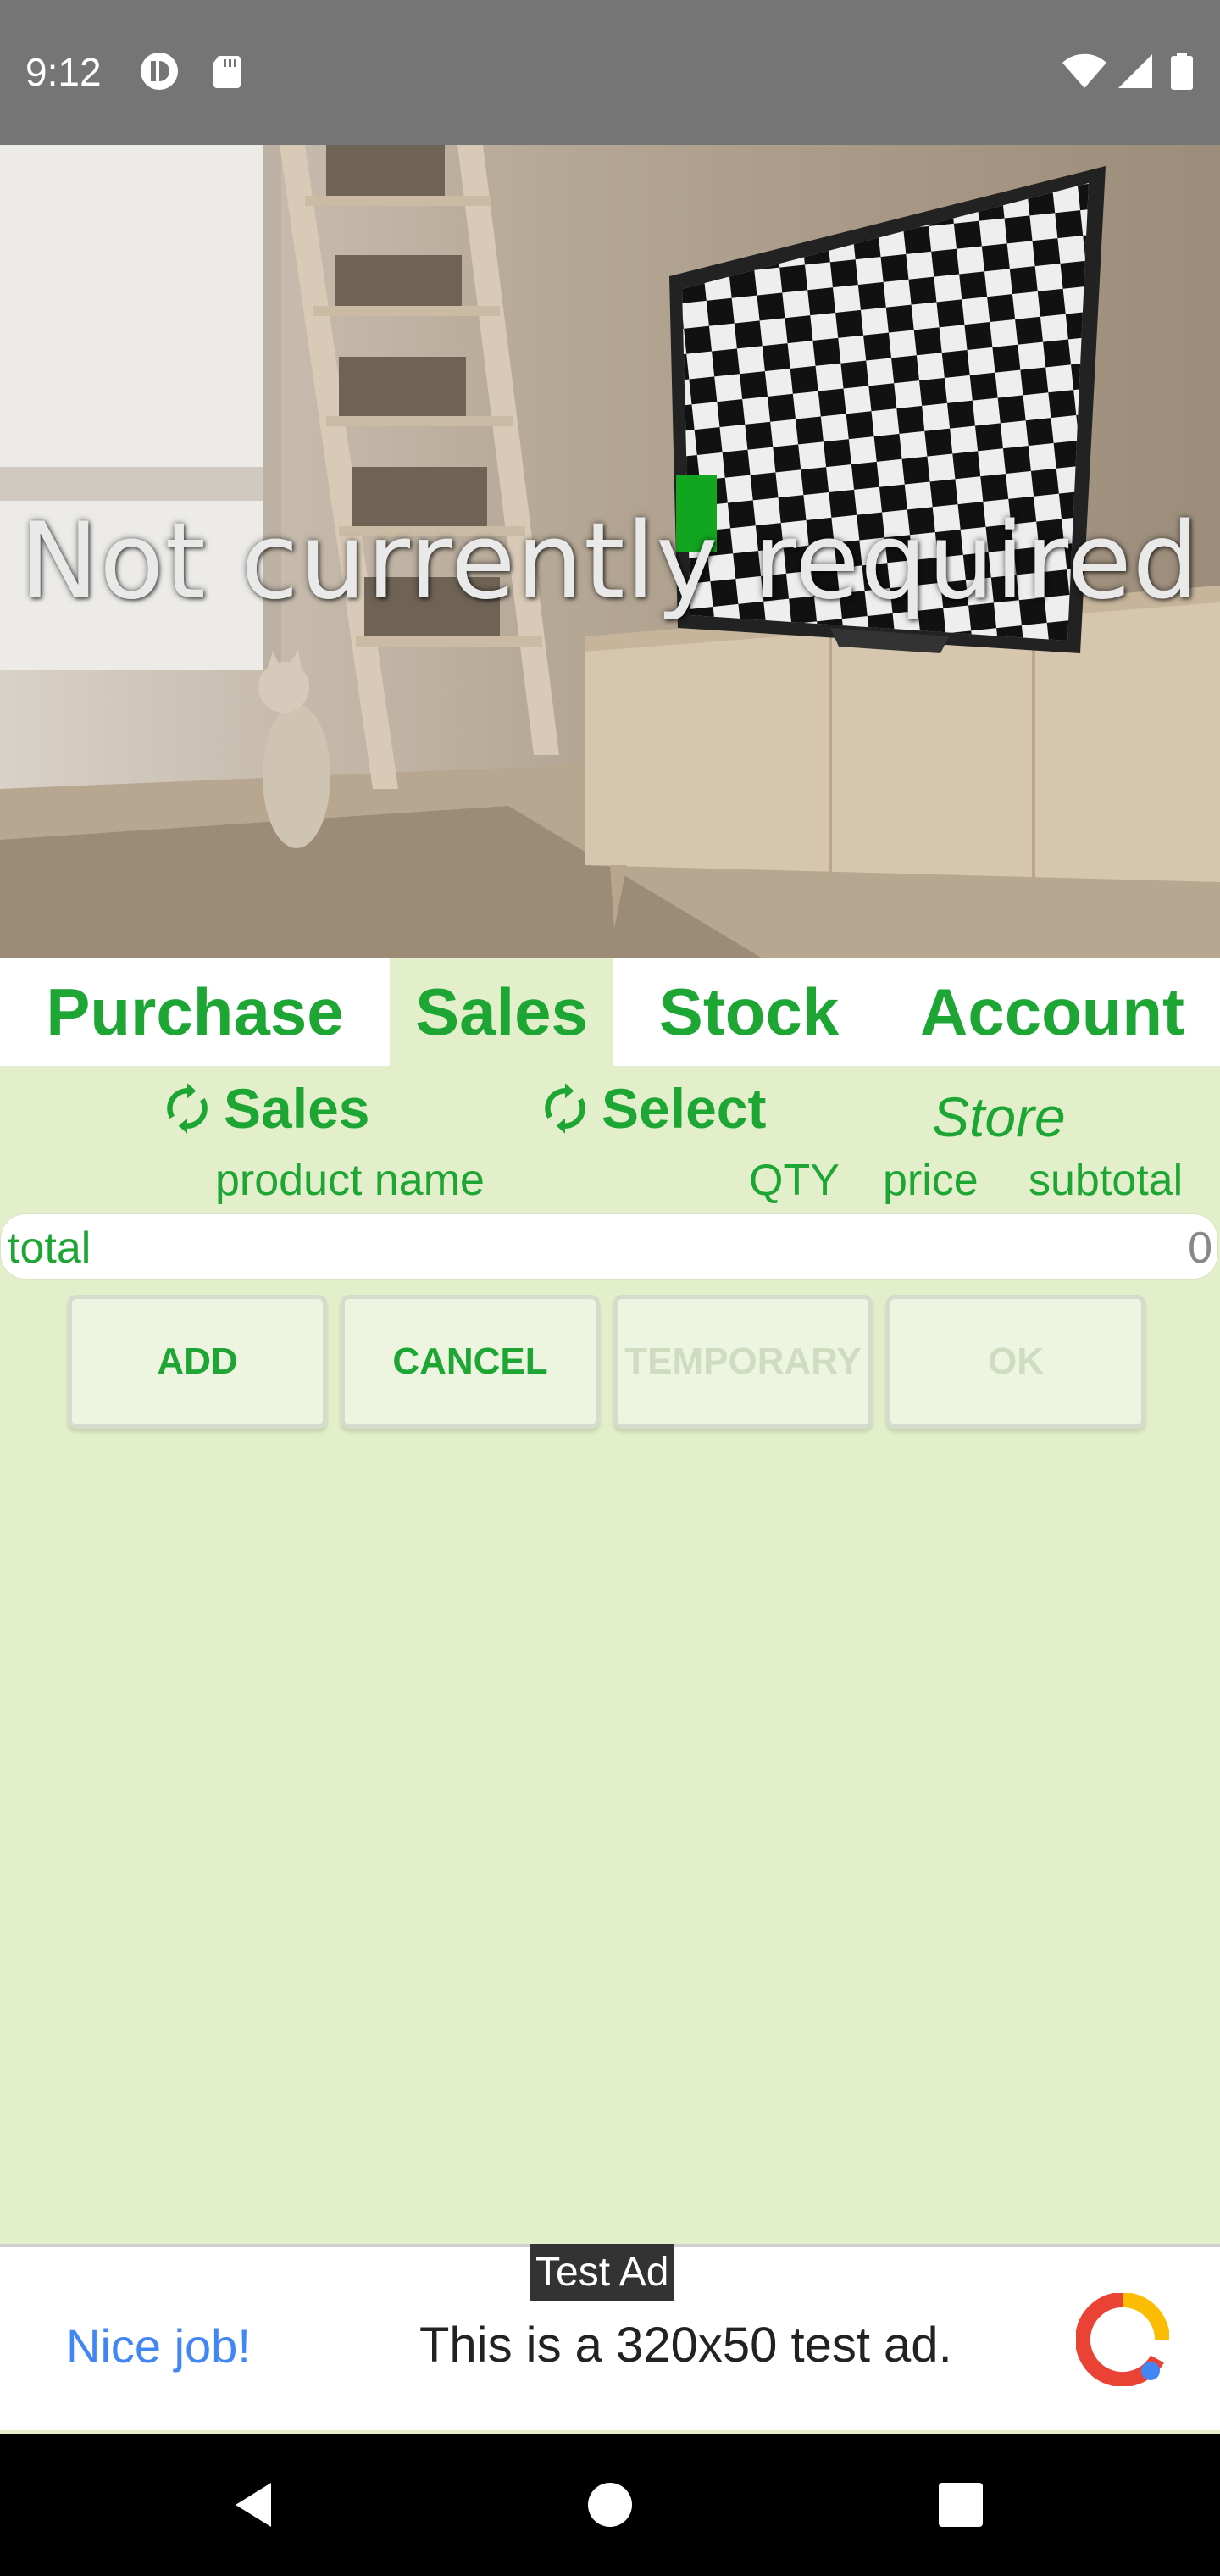  Describe the element at coordinates (685, 2345) in the screenshot. I see `ad-text: This is a 320x50 test ad.` at that location.